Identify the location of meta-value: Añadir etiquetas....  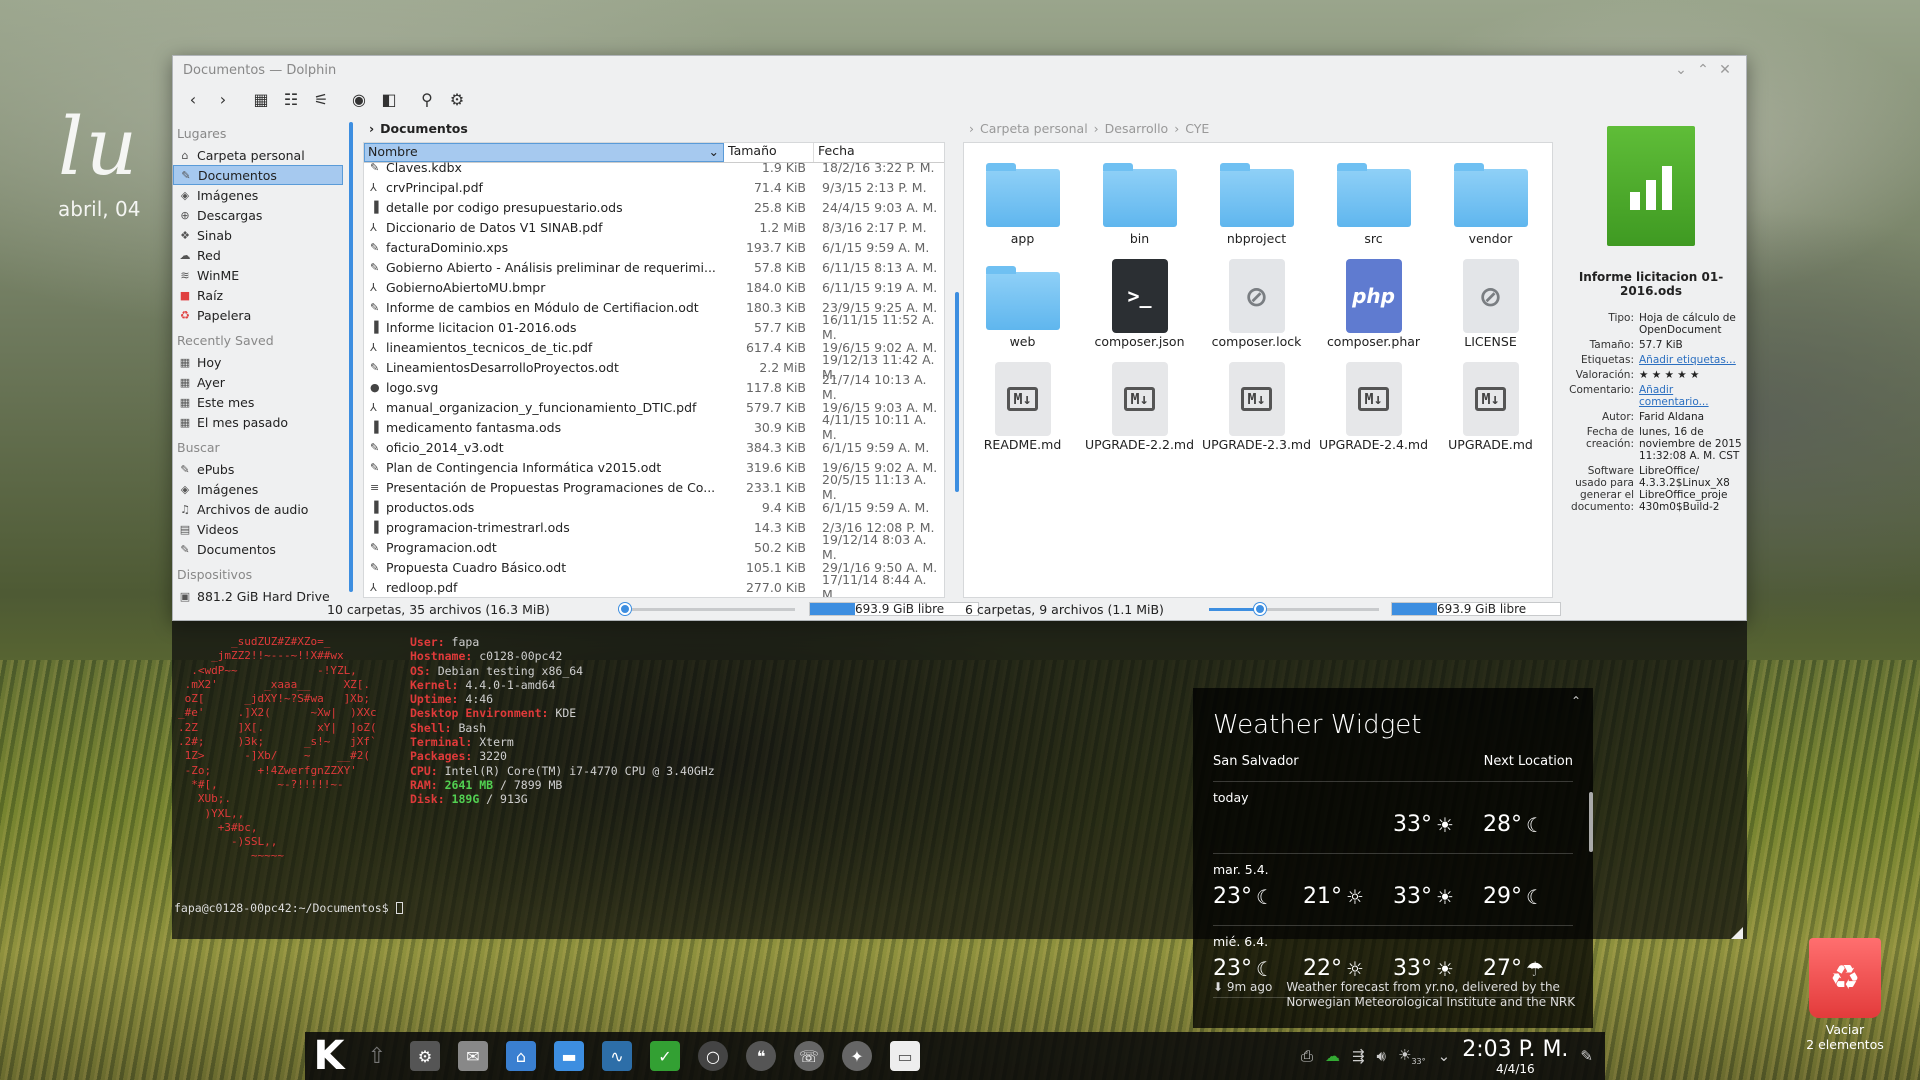
(1692, 360).